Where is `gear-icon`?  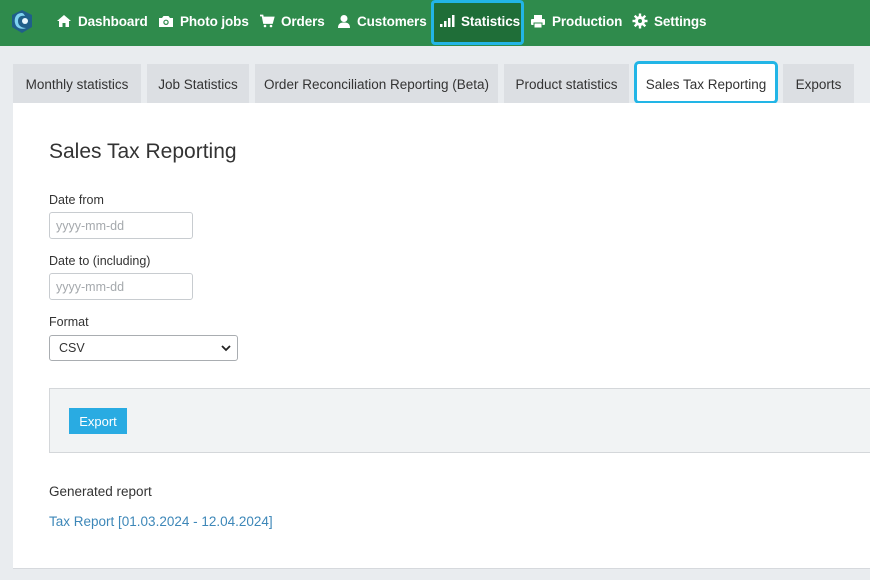 gear-icon is located at coordinates (640, 21).